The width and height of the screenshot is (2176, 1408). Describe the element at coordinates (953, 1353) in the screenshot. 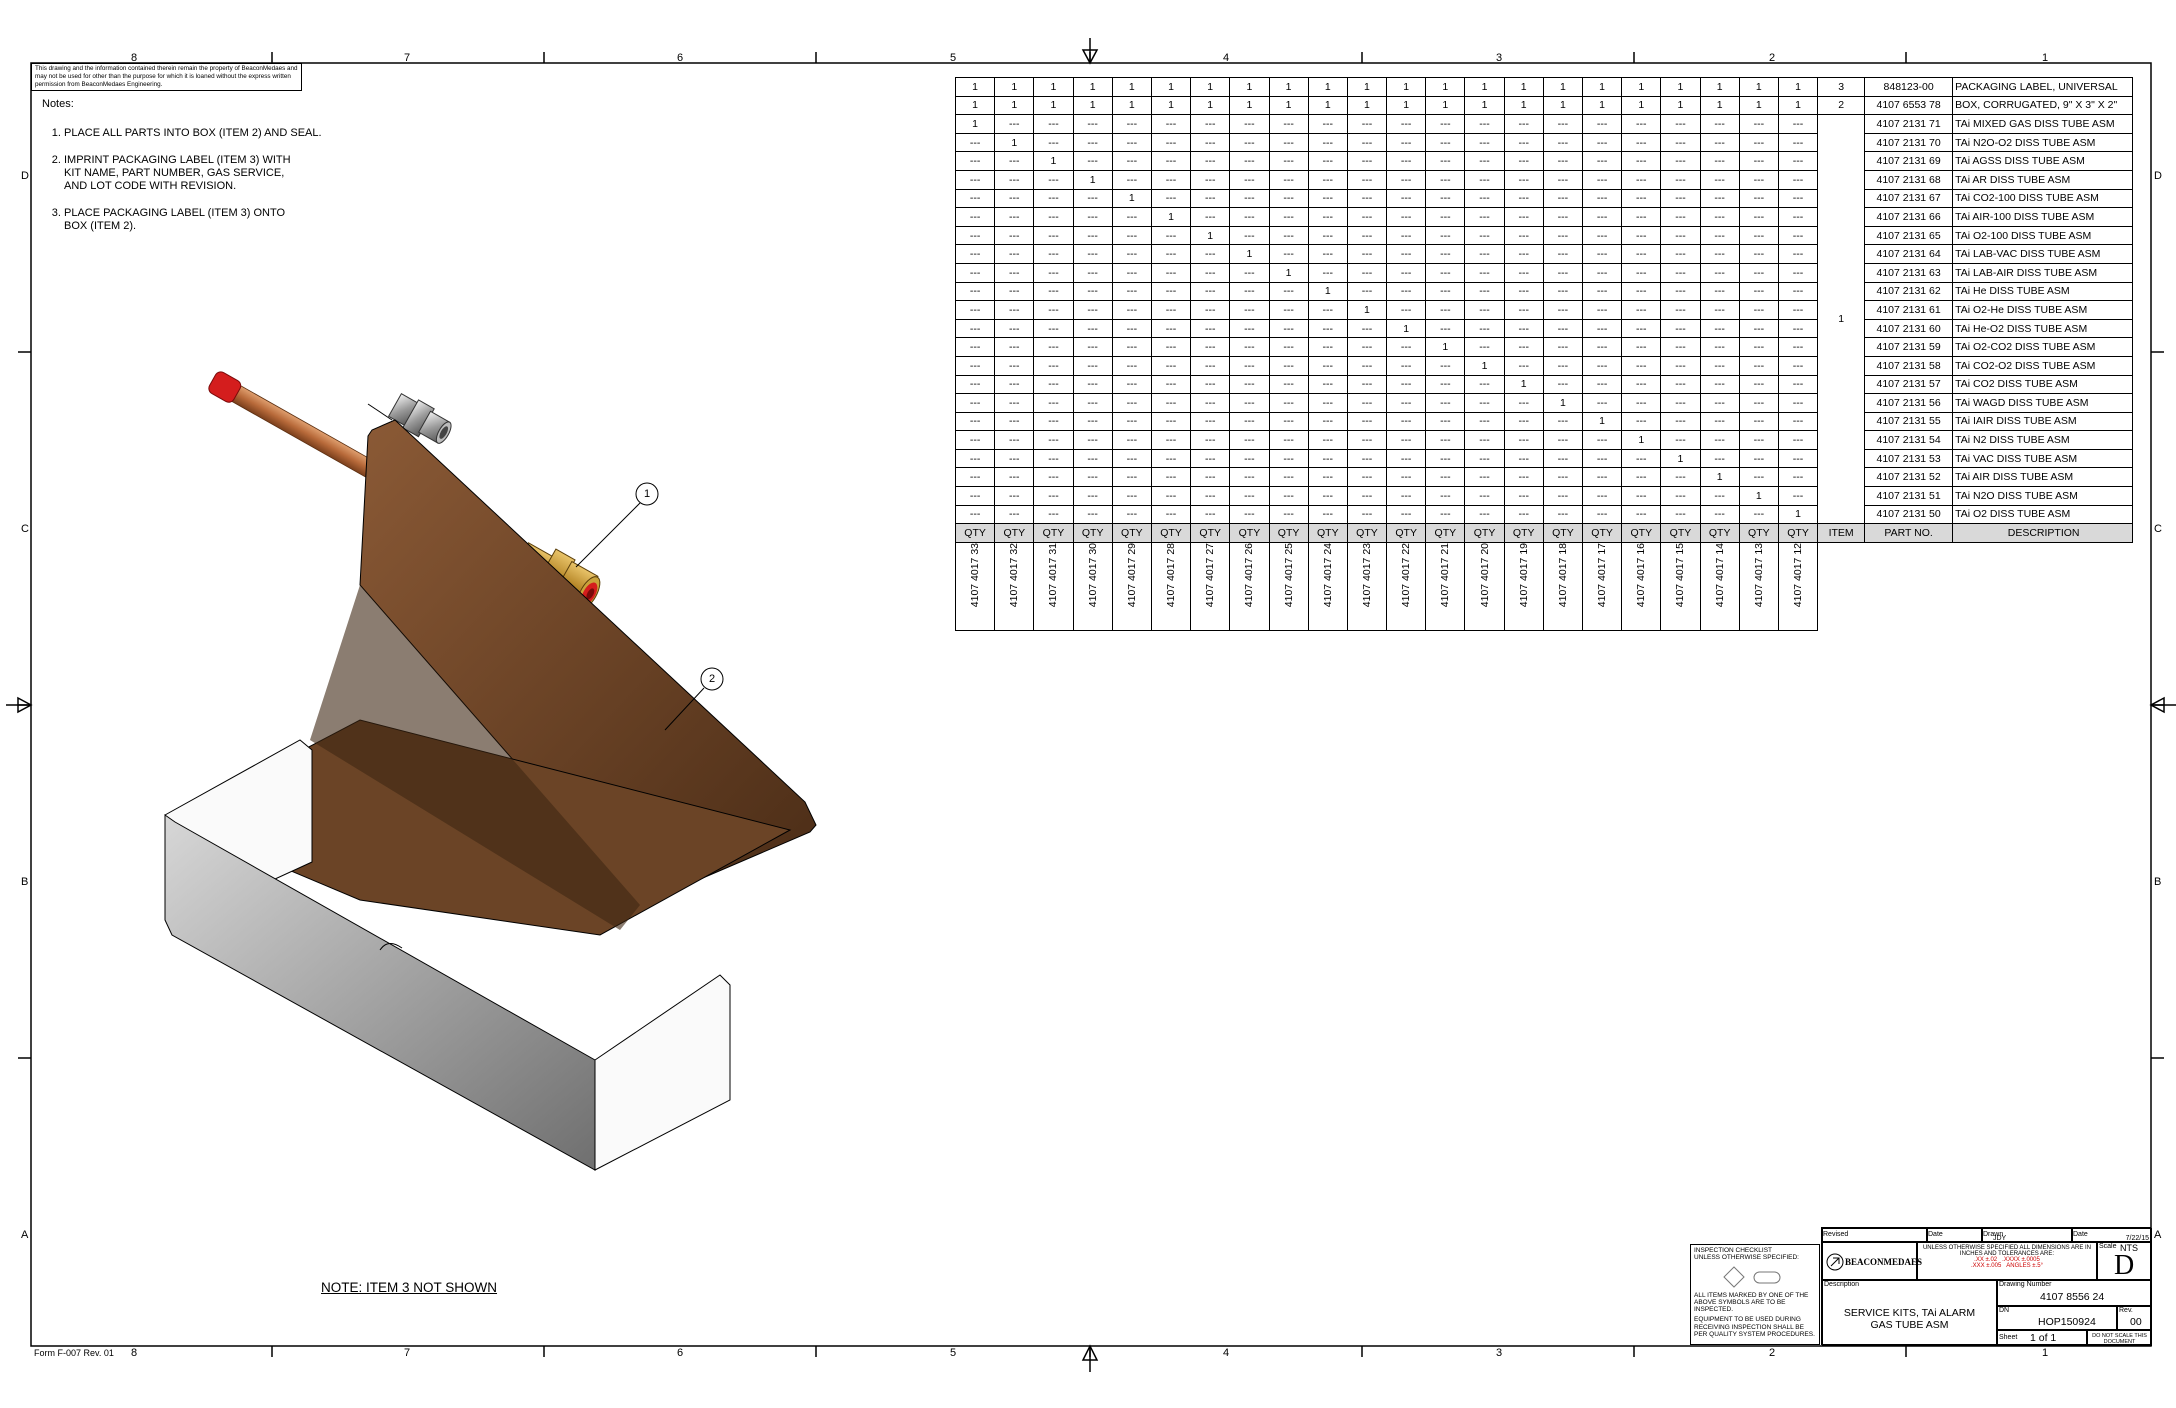

I see `zone-col-5-bottom: 5` at that location.